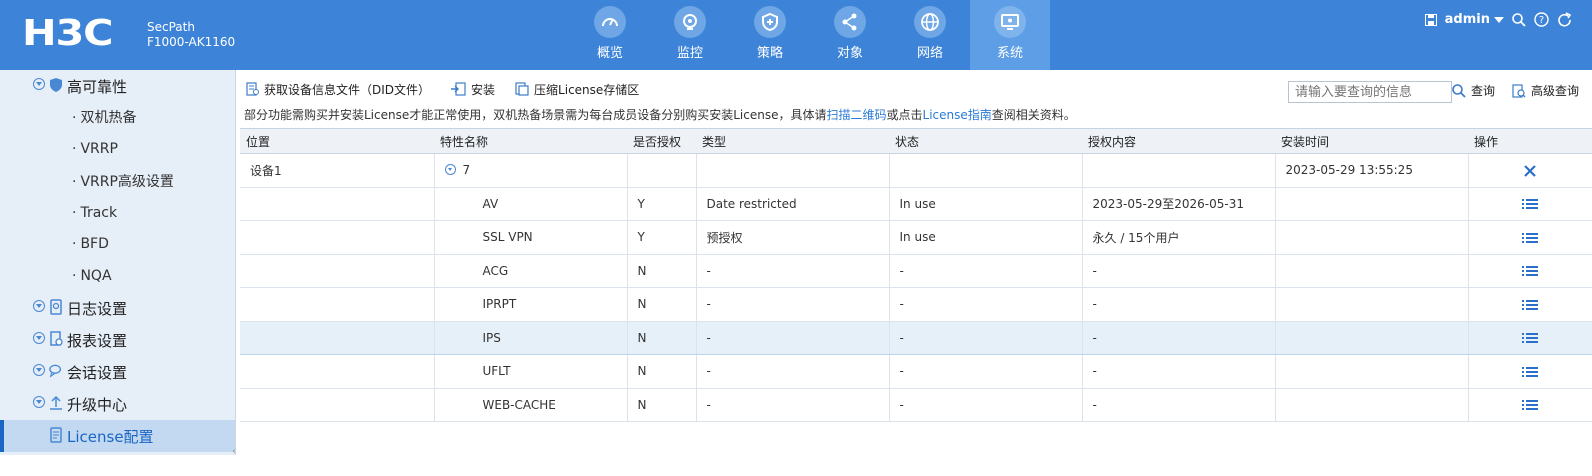  Describe the element at coordinates (117, 340) in the screenshot. I see `sidebar-item-report-settings: 报表设置` at that location.